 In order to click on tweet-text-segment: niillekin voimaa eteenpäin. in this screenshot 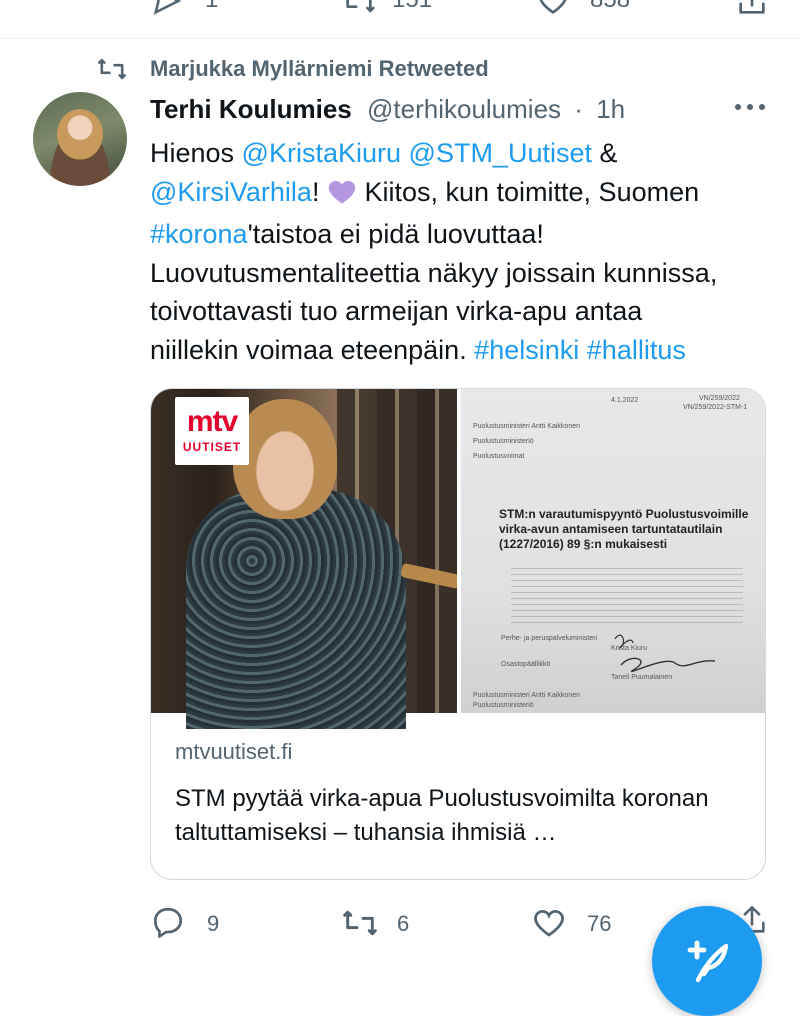, I will do `click(312, 349)`.